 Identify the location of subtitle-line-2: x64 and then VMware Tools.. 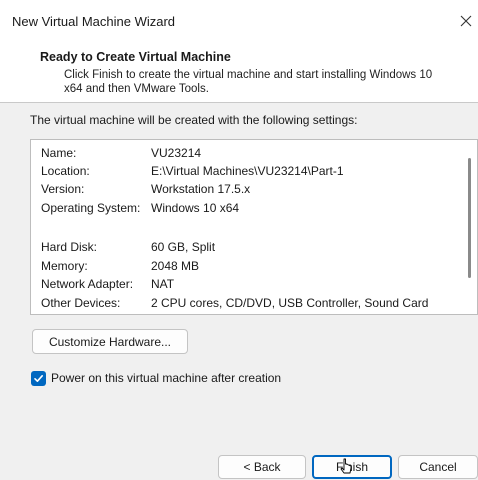
(136, 89).